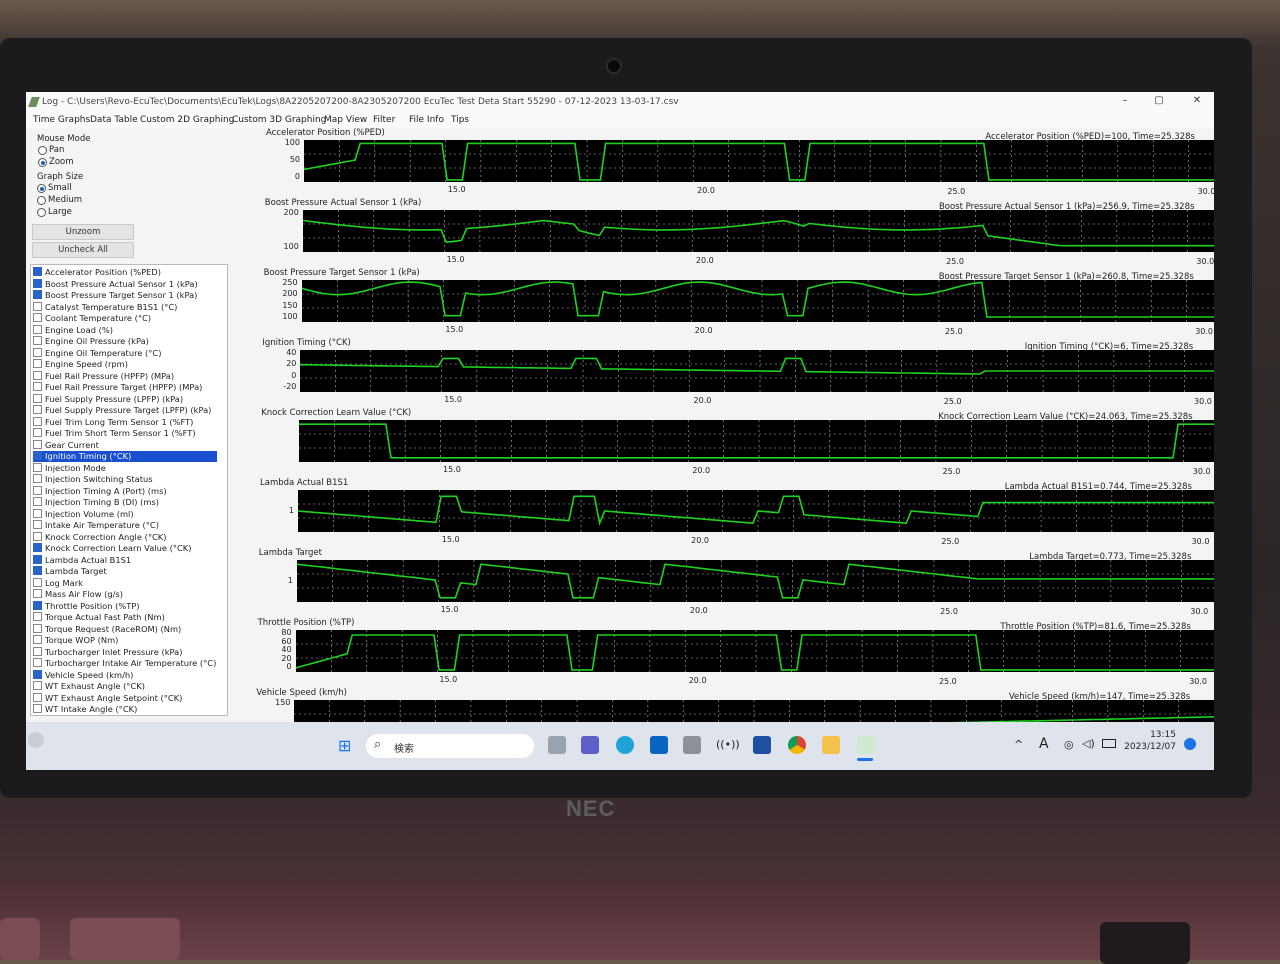  I want to click on channel-item: WT Intake Angle (°CK), so click(125, 709).